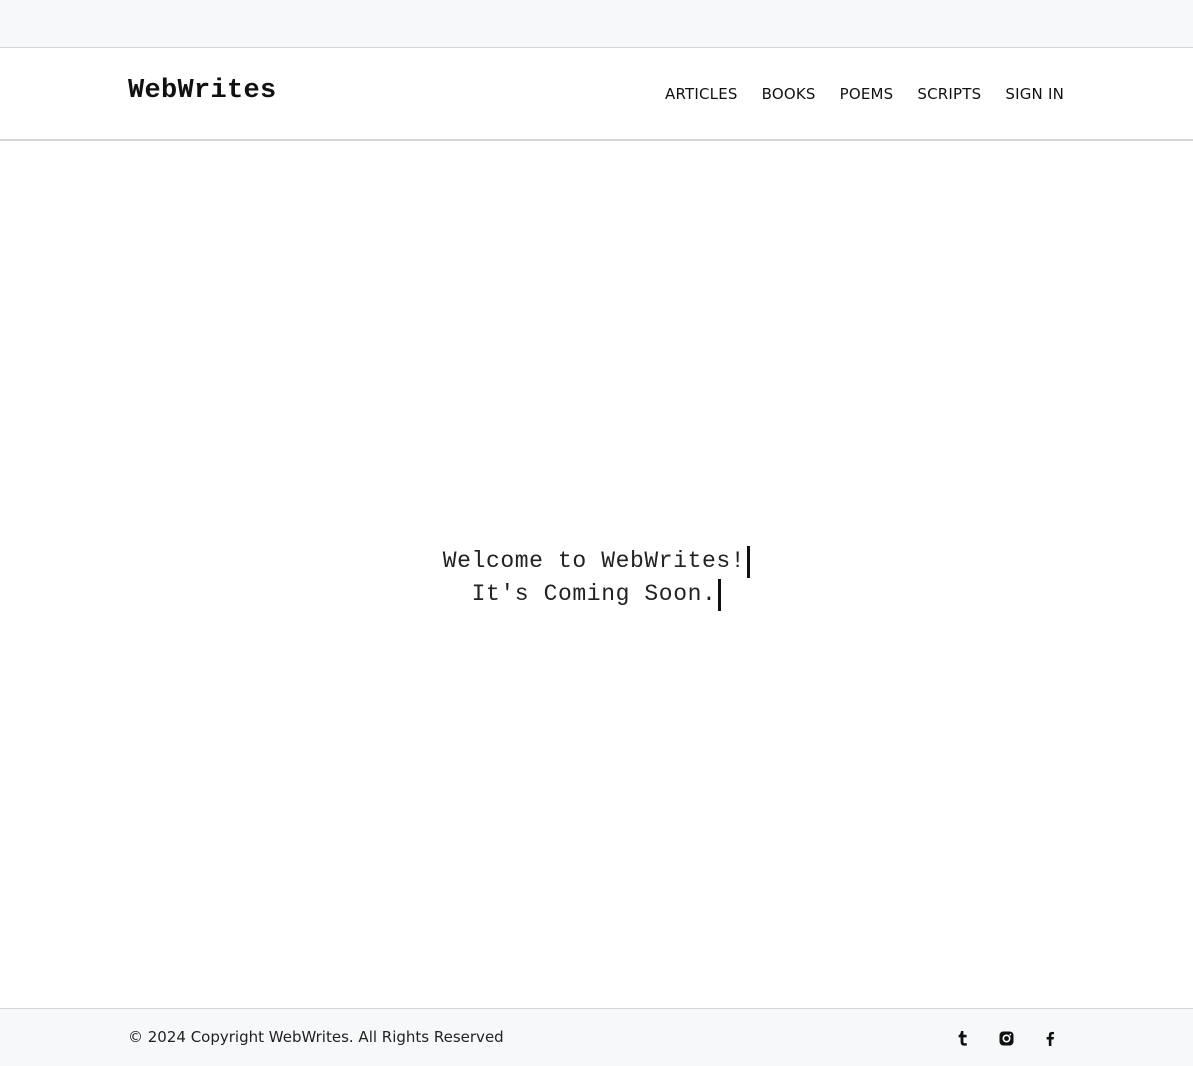 This screenshot has width=1193, height=1066. What do you see at coordinates (596, 24) in the screenshot?
I see `top-bar` at bounding box center [596, 24].